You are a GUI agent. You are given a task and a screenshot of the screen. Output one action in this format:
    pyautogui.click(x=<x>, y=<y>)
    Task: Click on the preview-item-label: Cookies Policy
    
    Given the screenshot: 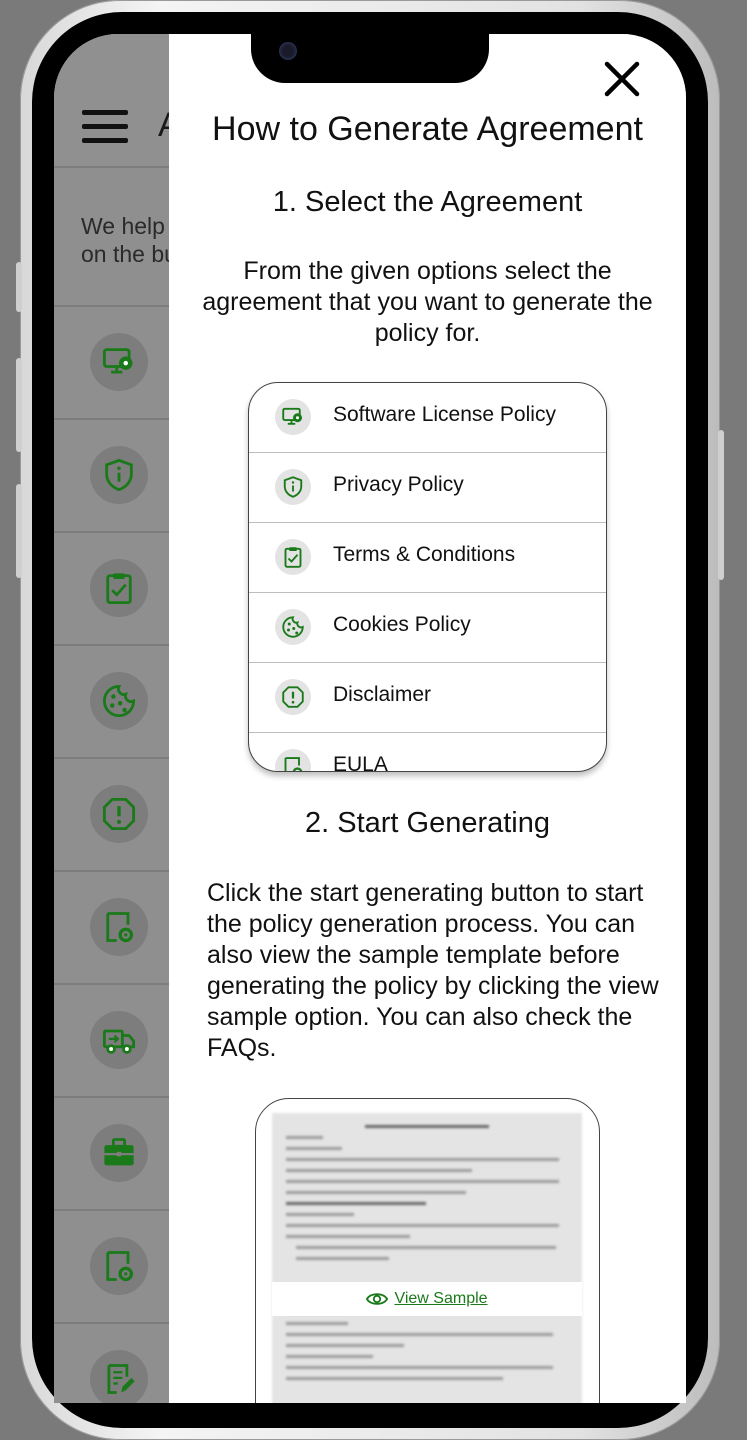 What is the action you would take?
    pyautogui.click(x=402, y=624)
    